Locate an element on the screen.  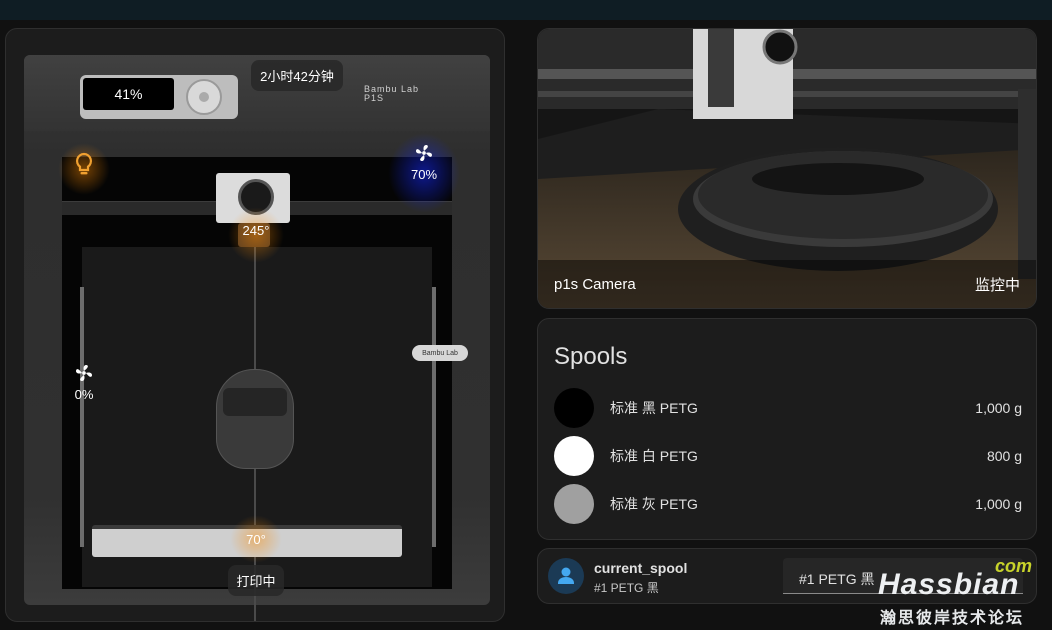
aux-fan-button: 70% is located at coordinates (424, 162).